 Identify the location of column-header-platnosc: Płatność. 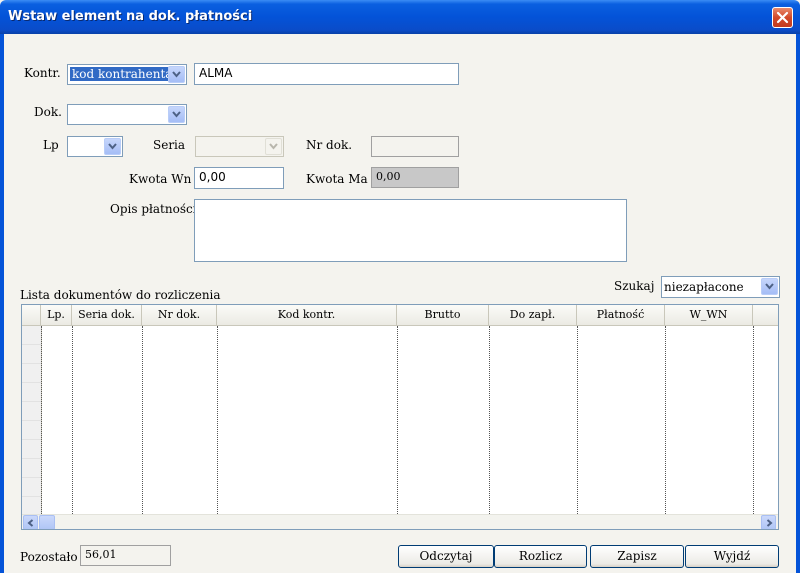
(621, 315).